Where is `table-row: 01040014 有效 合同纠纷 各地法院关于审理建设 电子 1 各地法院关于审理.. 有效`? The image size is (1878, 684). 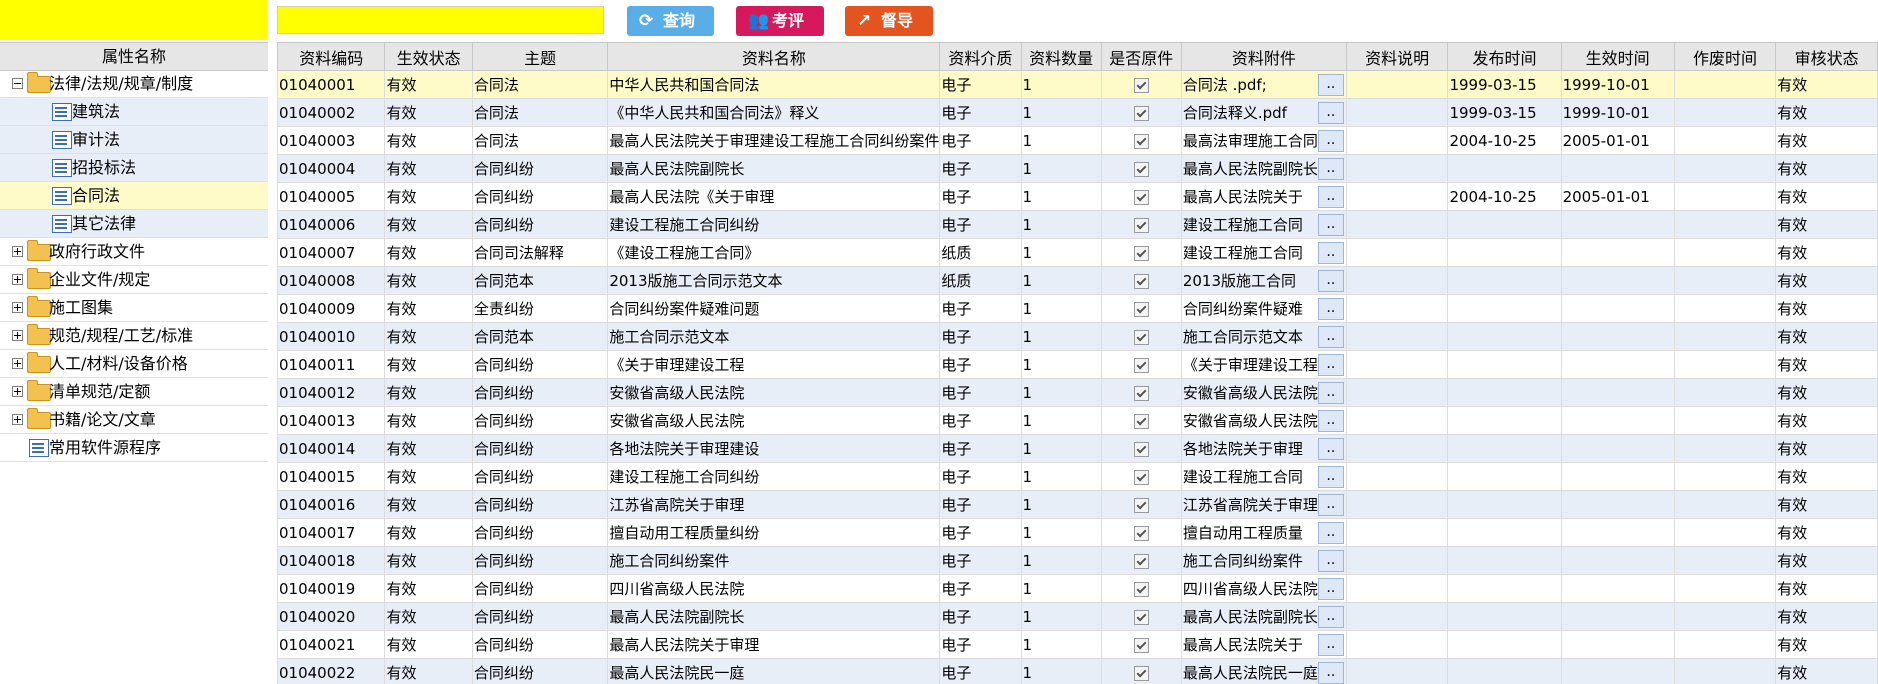
table-row: 01040014 有效 合同纠纷 各地法院关于审理建设 电子 1 各地法院关于审理.. 有效 is located at coordinates (1077, 448).